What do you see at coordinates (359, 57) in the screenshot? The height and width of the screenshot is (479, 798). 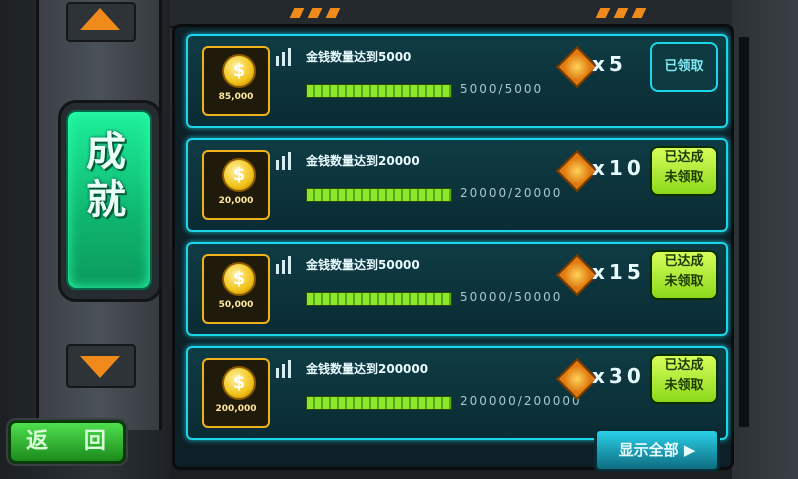 I see `task-label: 金钱数量达到5000` at bounding box center [359, 57].